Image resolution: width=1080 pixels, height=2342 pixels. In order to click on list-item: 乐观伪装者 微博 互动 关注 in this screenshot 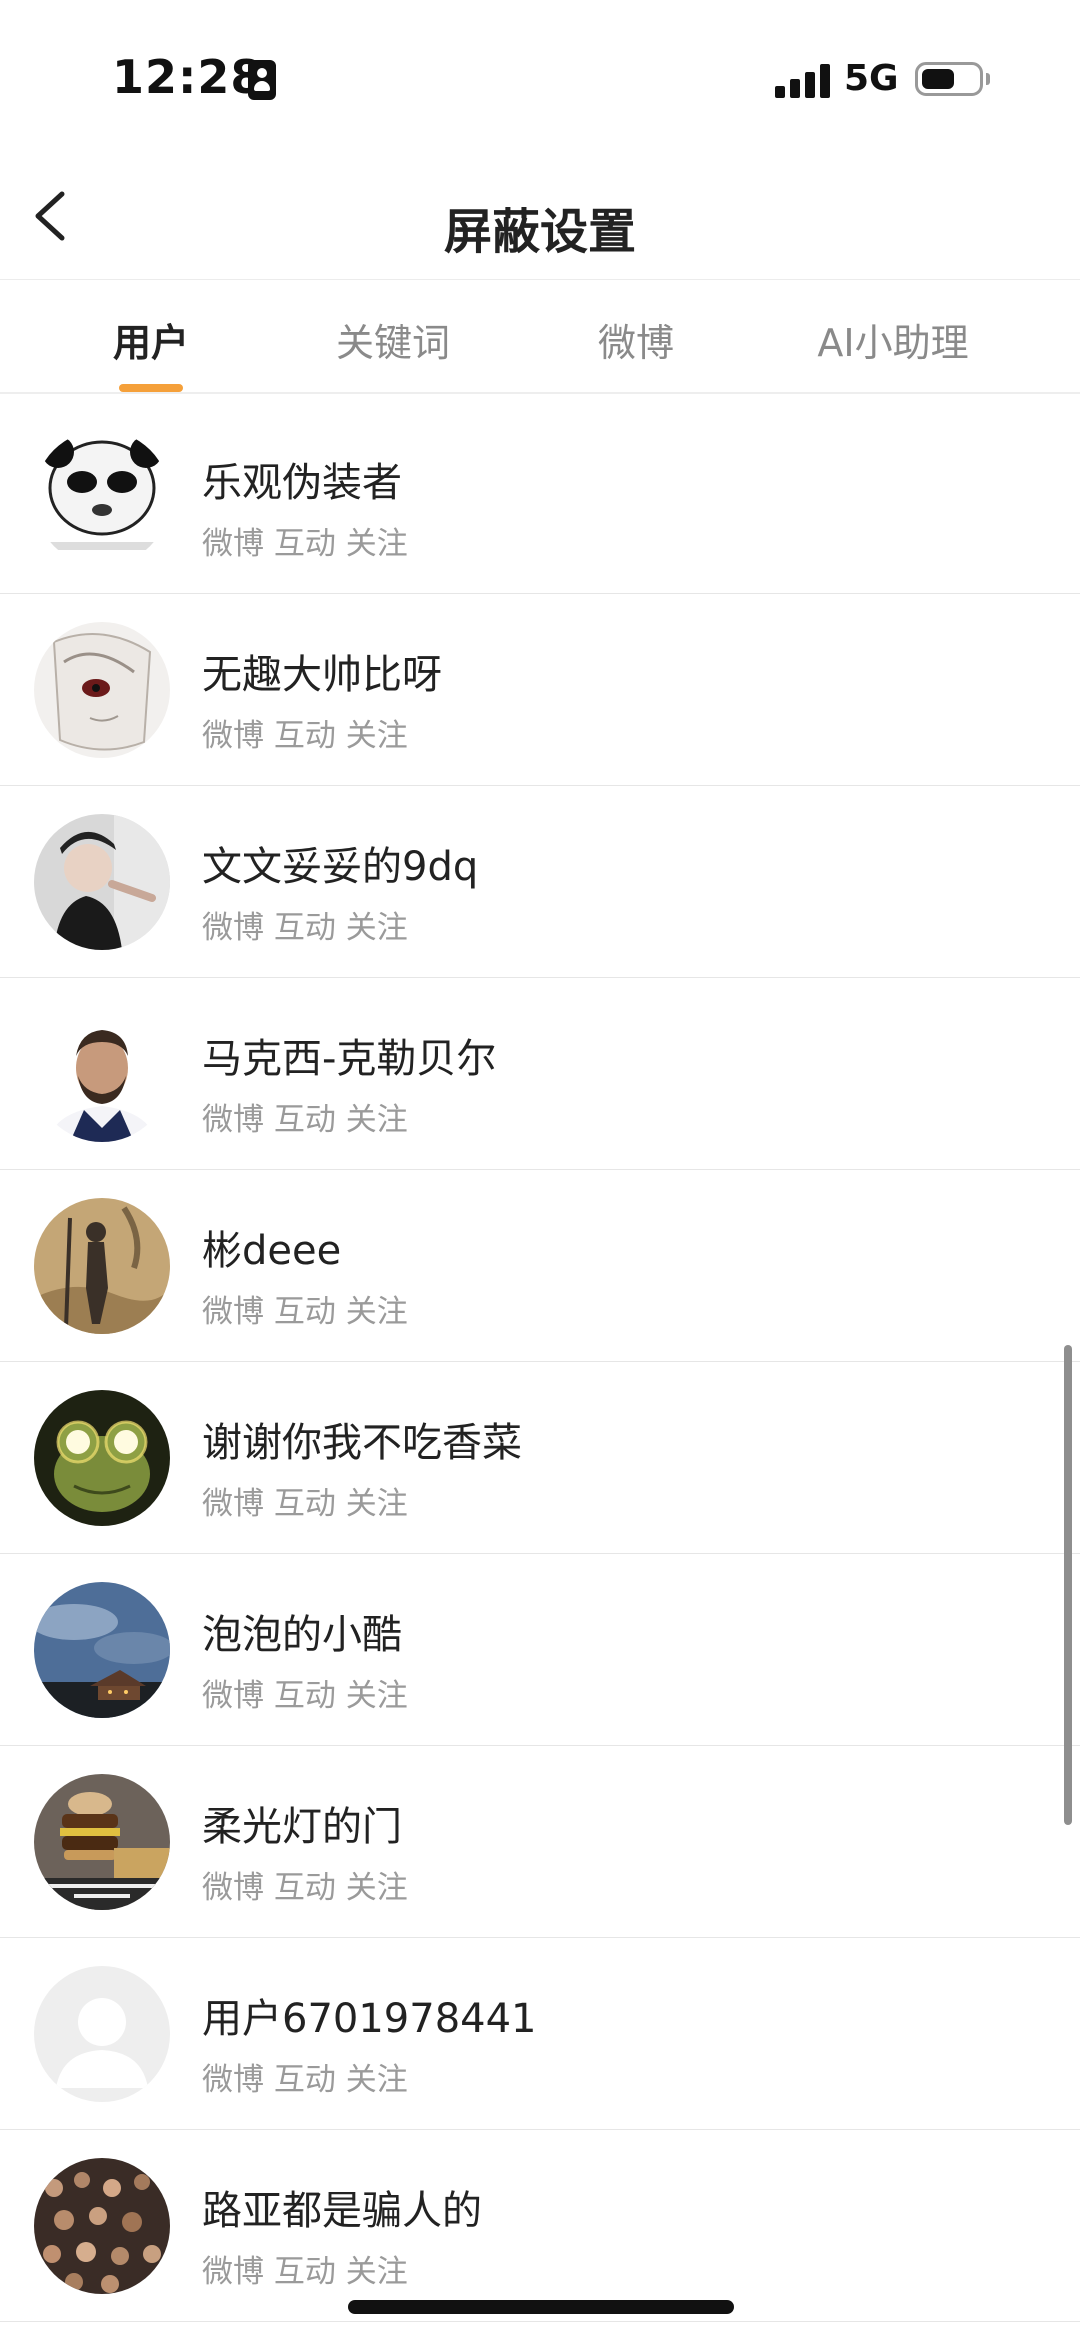, I will do `click(540, 498)`.